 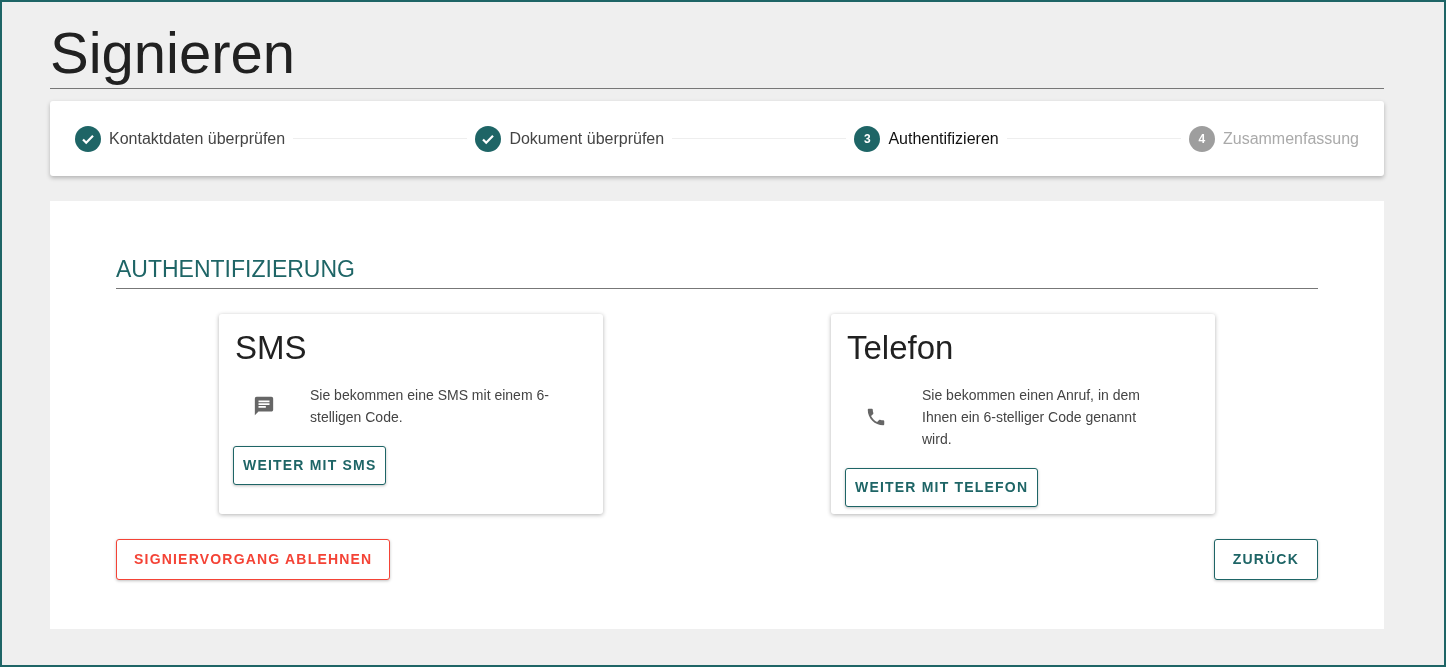 What do you see at coordinates (942, 488) in the screenshot?
I see `continue-button: WEITER MIT TELEFON` at bounding box center [942, 488].